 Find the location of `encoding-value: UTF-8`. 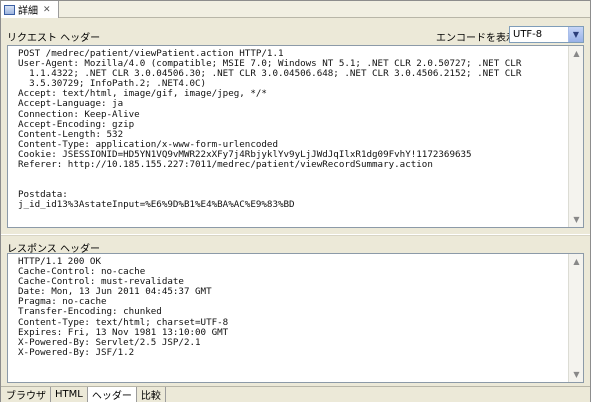

encoding-value: UTF-8 is located at coordinates (528, 34).